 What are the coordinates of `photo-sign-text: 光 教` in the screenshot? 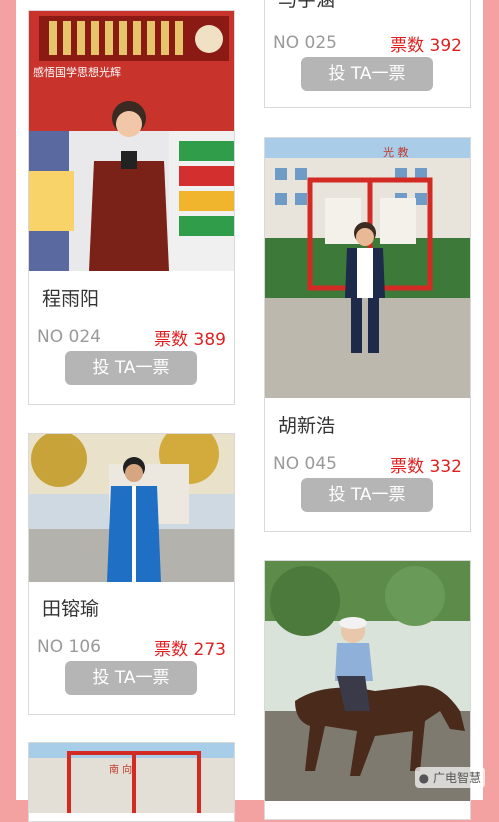 It's located at (396, 152).